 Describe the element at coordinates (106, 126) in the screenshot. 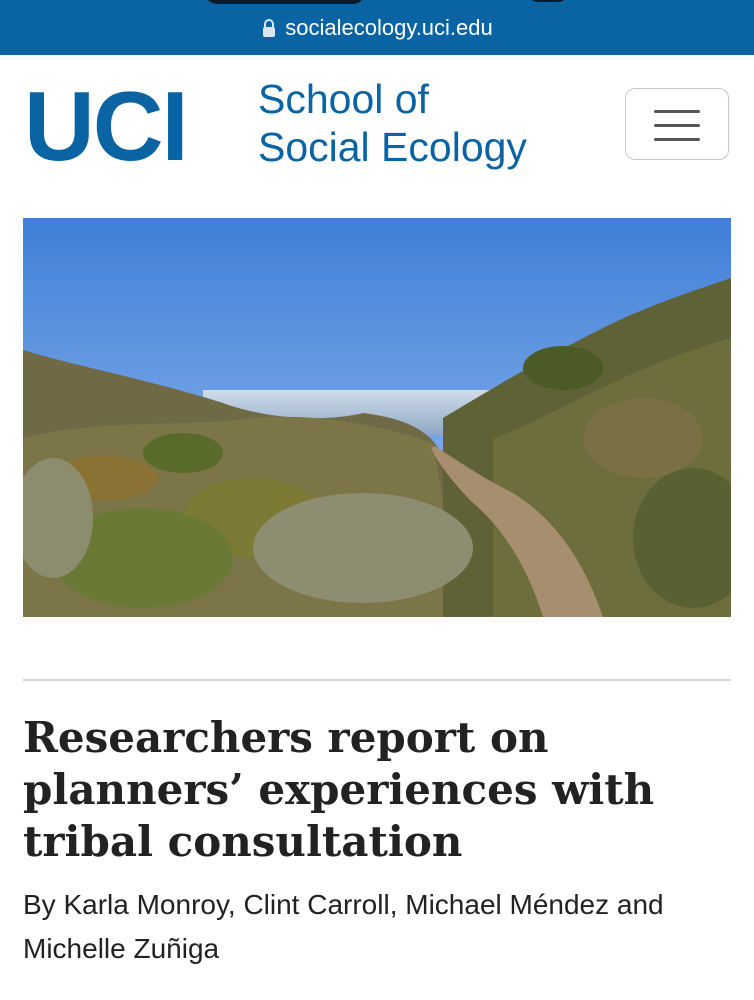

I see `uci-logo: UCI` at that location.